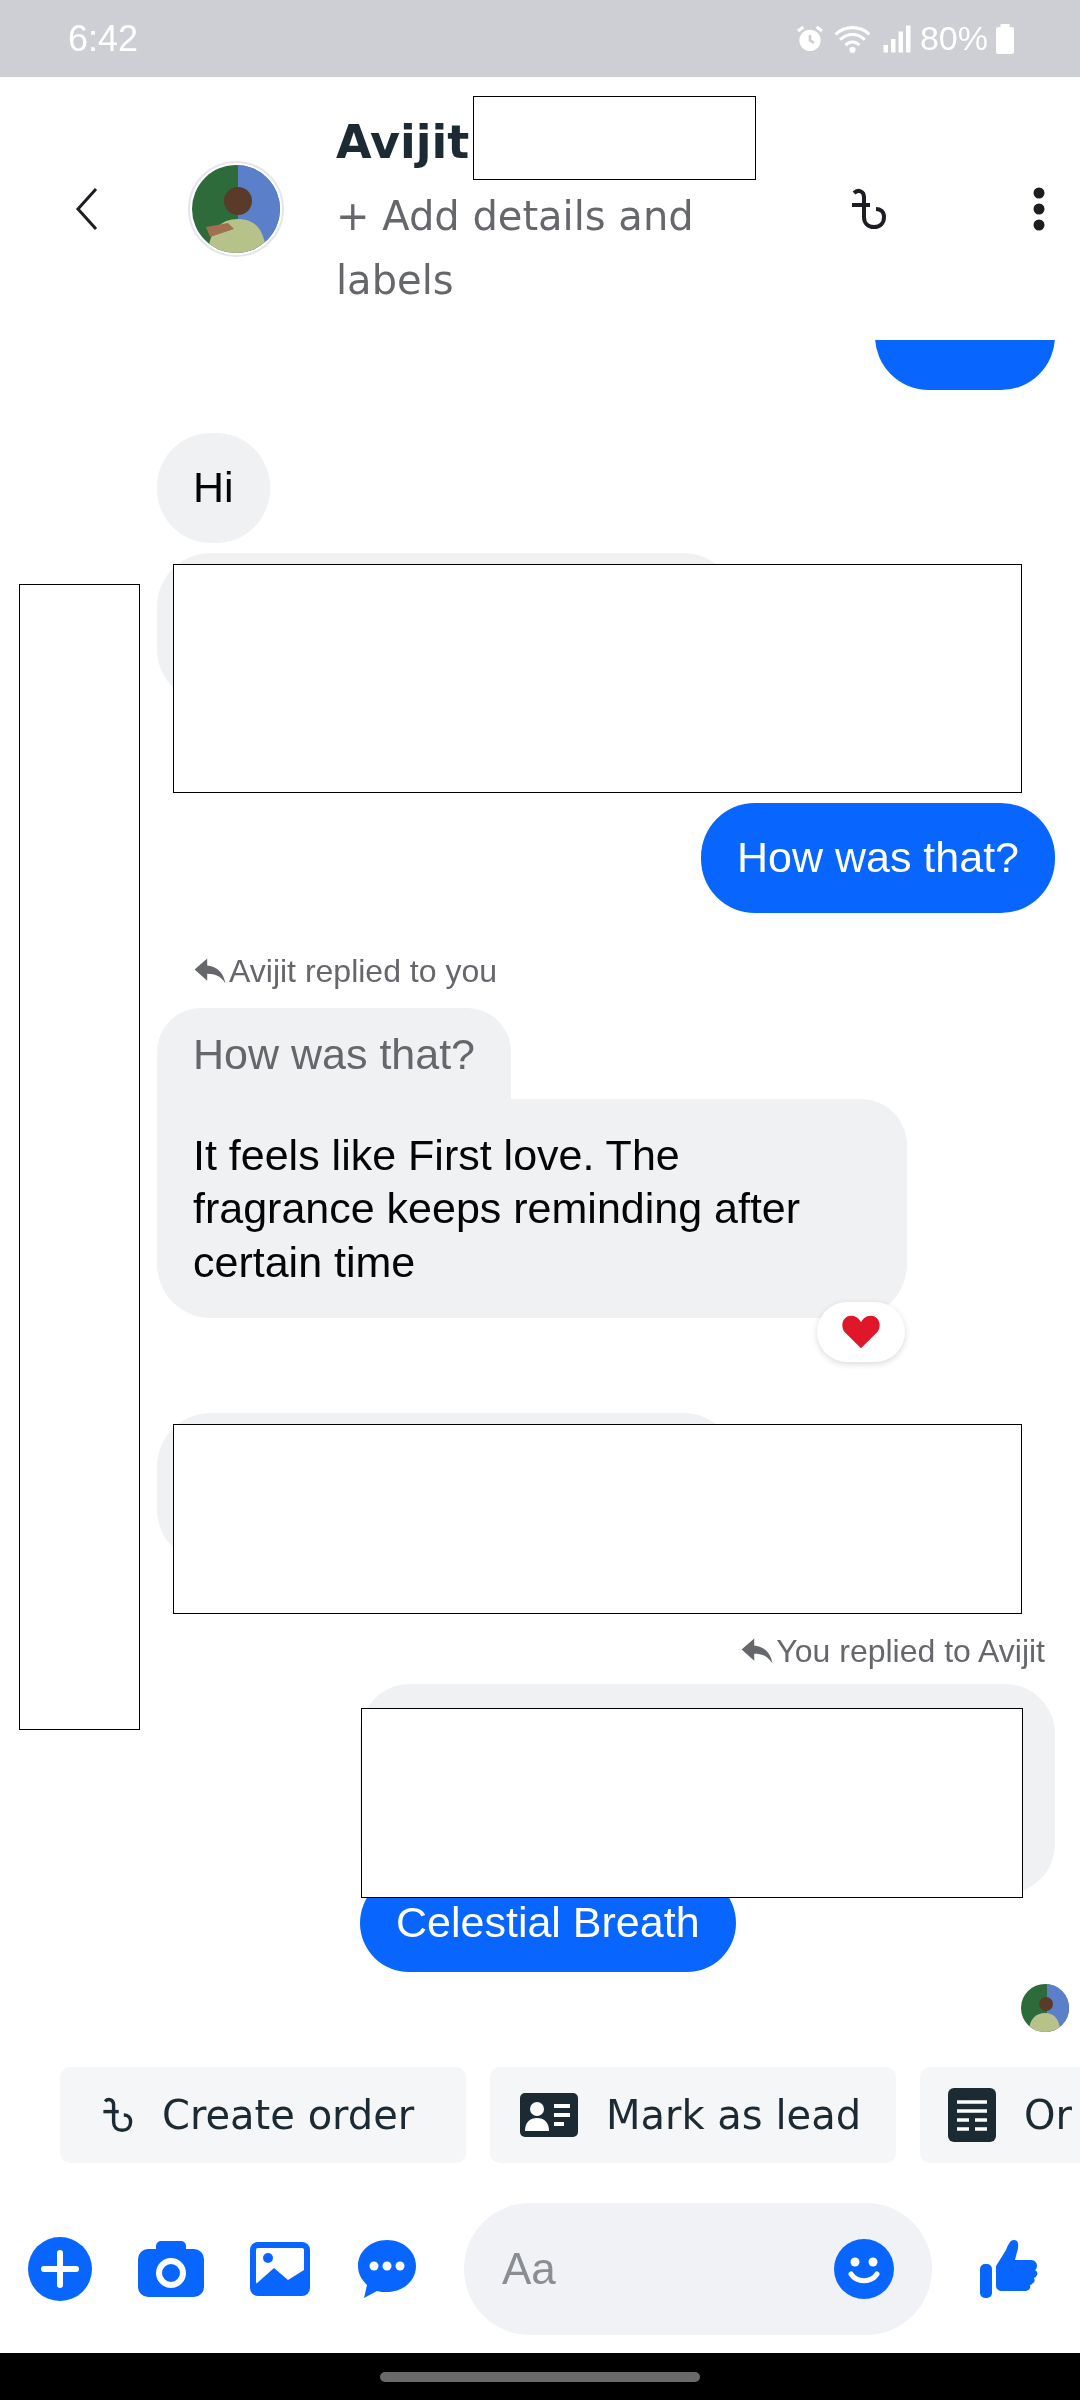 The image size is (1080, 2400). I want to click on message-input: Aa, so click(667, 2269).